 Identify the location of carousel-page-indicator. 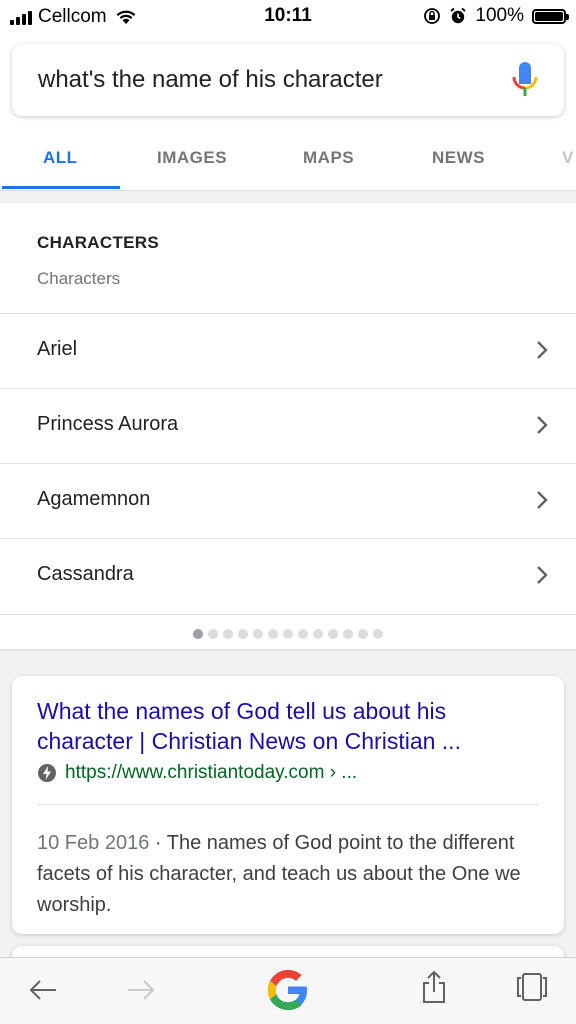
(288, 634).